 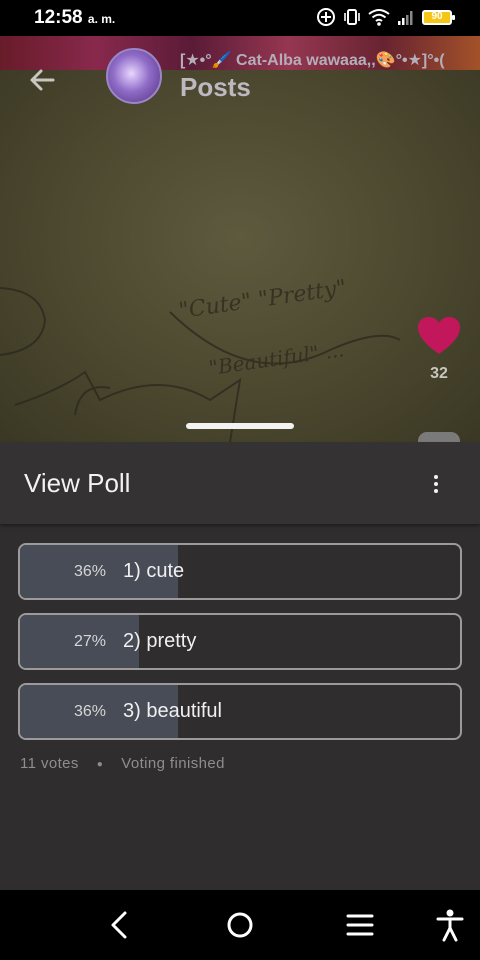 What do you see at coordinates (379, 17) in the screenshot?
I see `wifi-icon` at bounding box center [379, 17].